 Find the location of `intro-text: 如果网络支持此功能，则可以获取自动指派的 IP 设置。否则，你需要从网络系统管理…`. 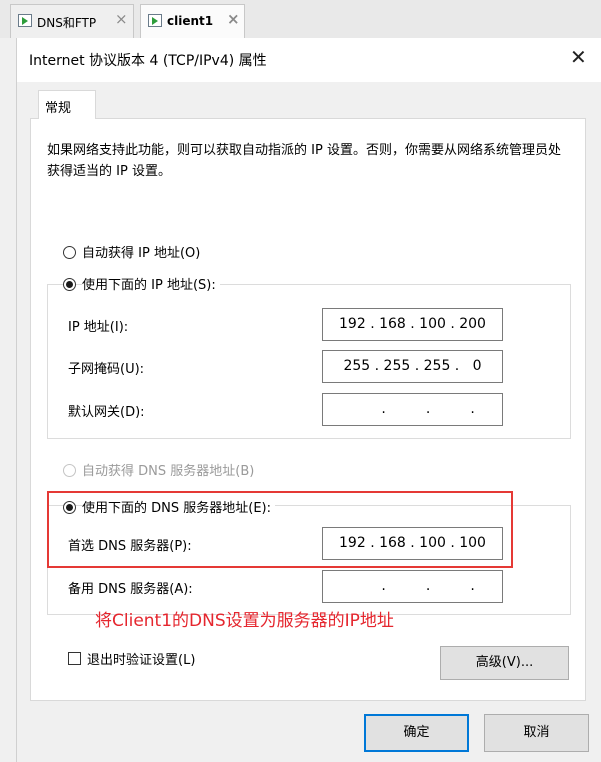

intro-text: 如果网络支持此功能，则可以获取自动指派的 IP 设置。否则，你需要从网络系统管理… is located at coordinates (304, 161).